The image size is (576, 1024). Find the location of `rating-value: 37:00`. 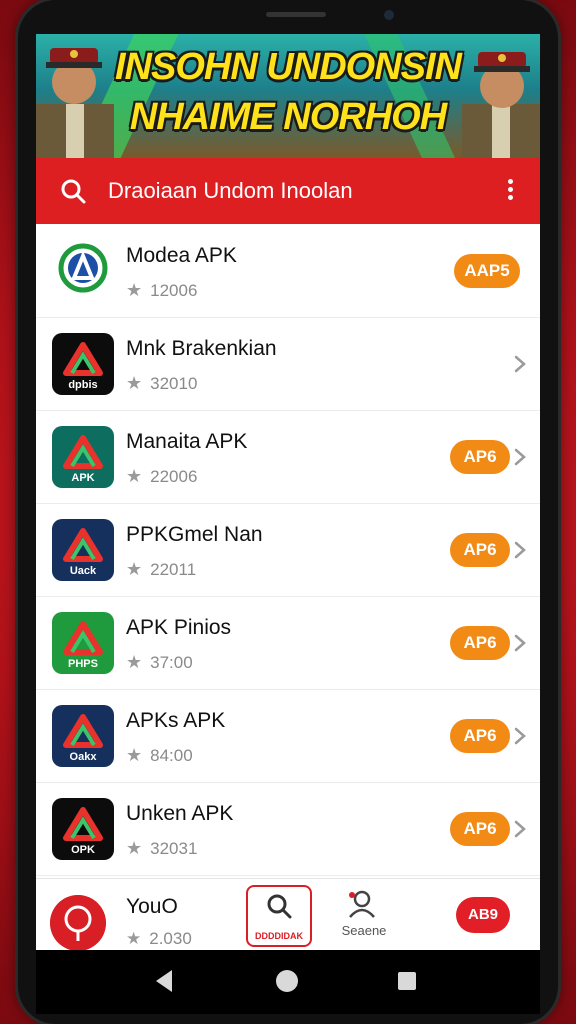

rating-value: 37:00 is located at coordinates (171, 662).